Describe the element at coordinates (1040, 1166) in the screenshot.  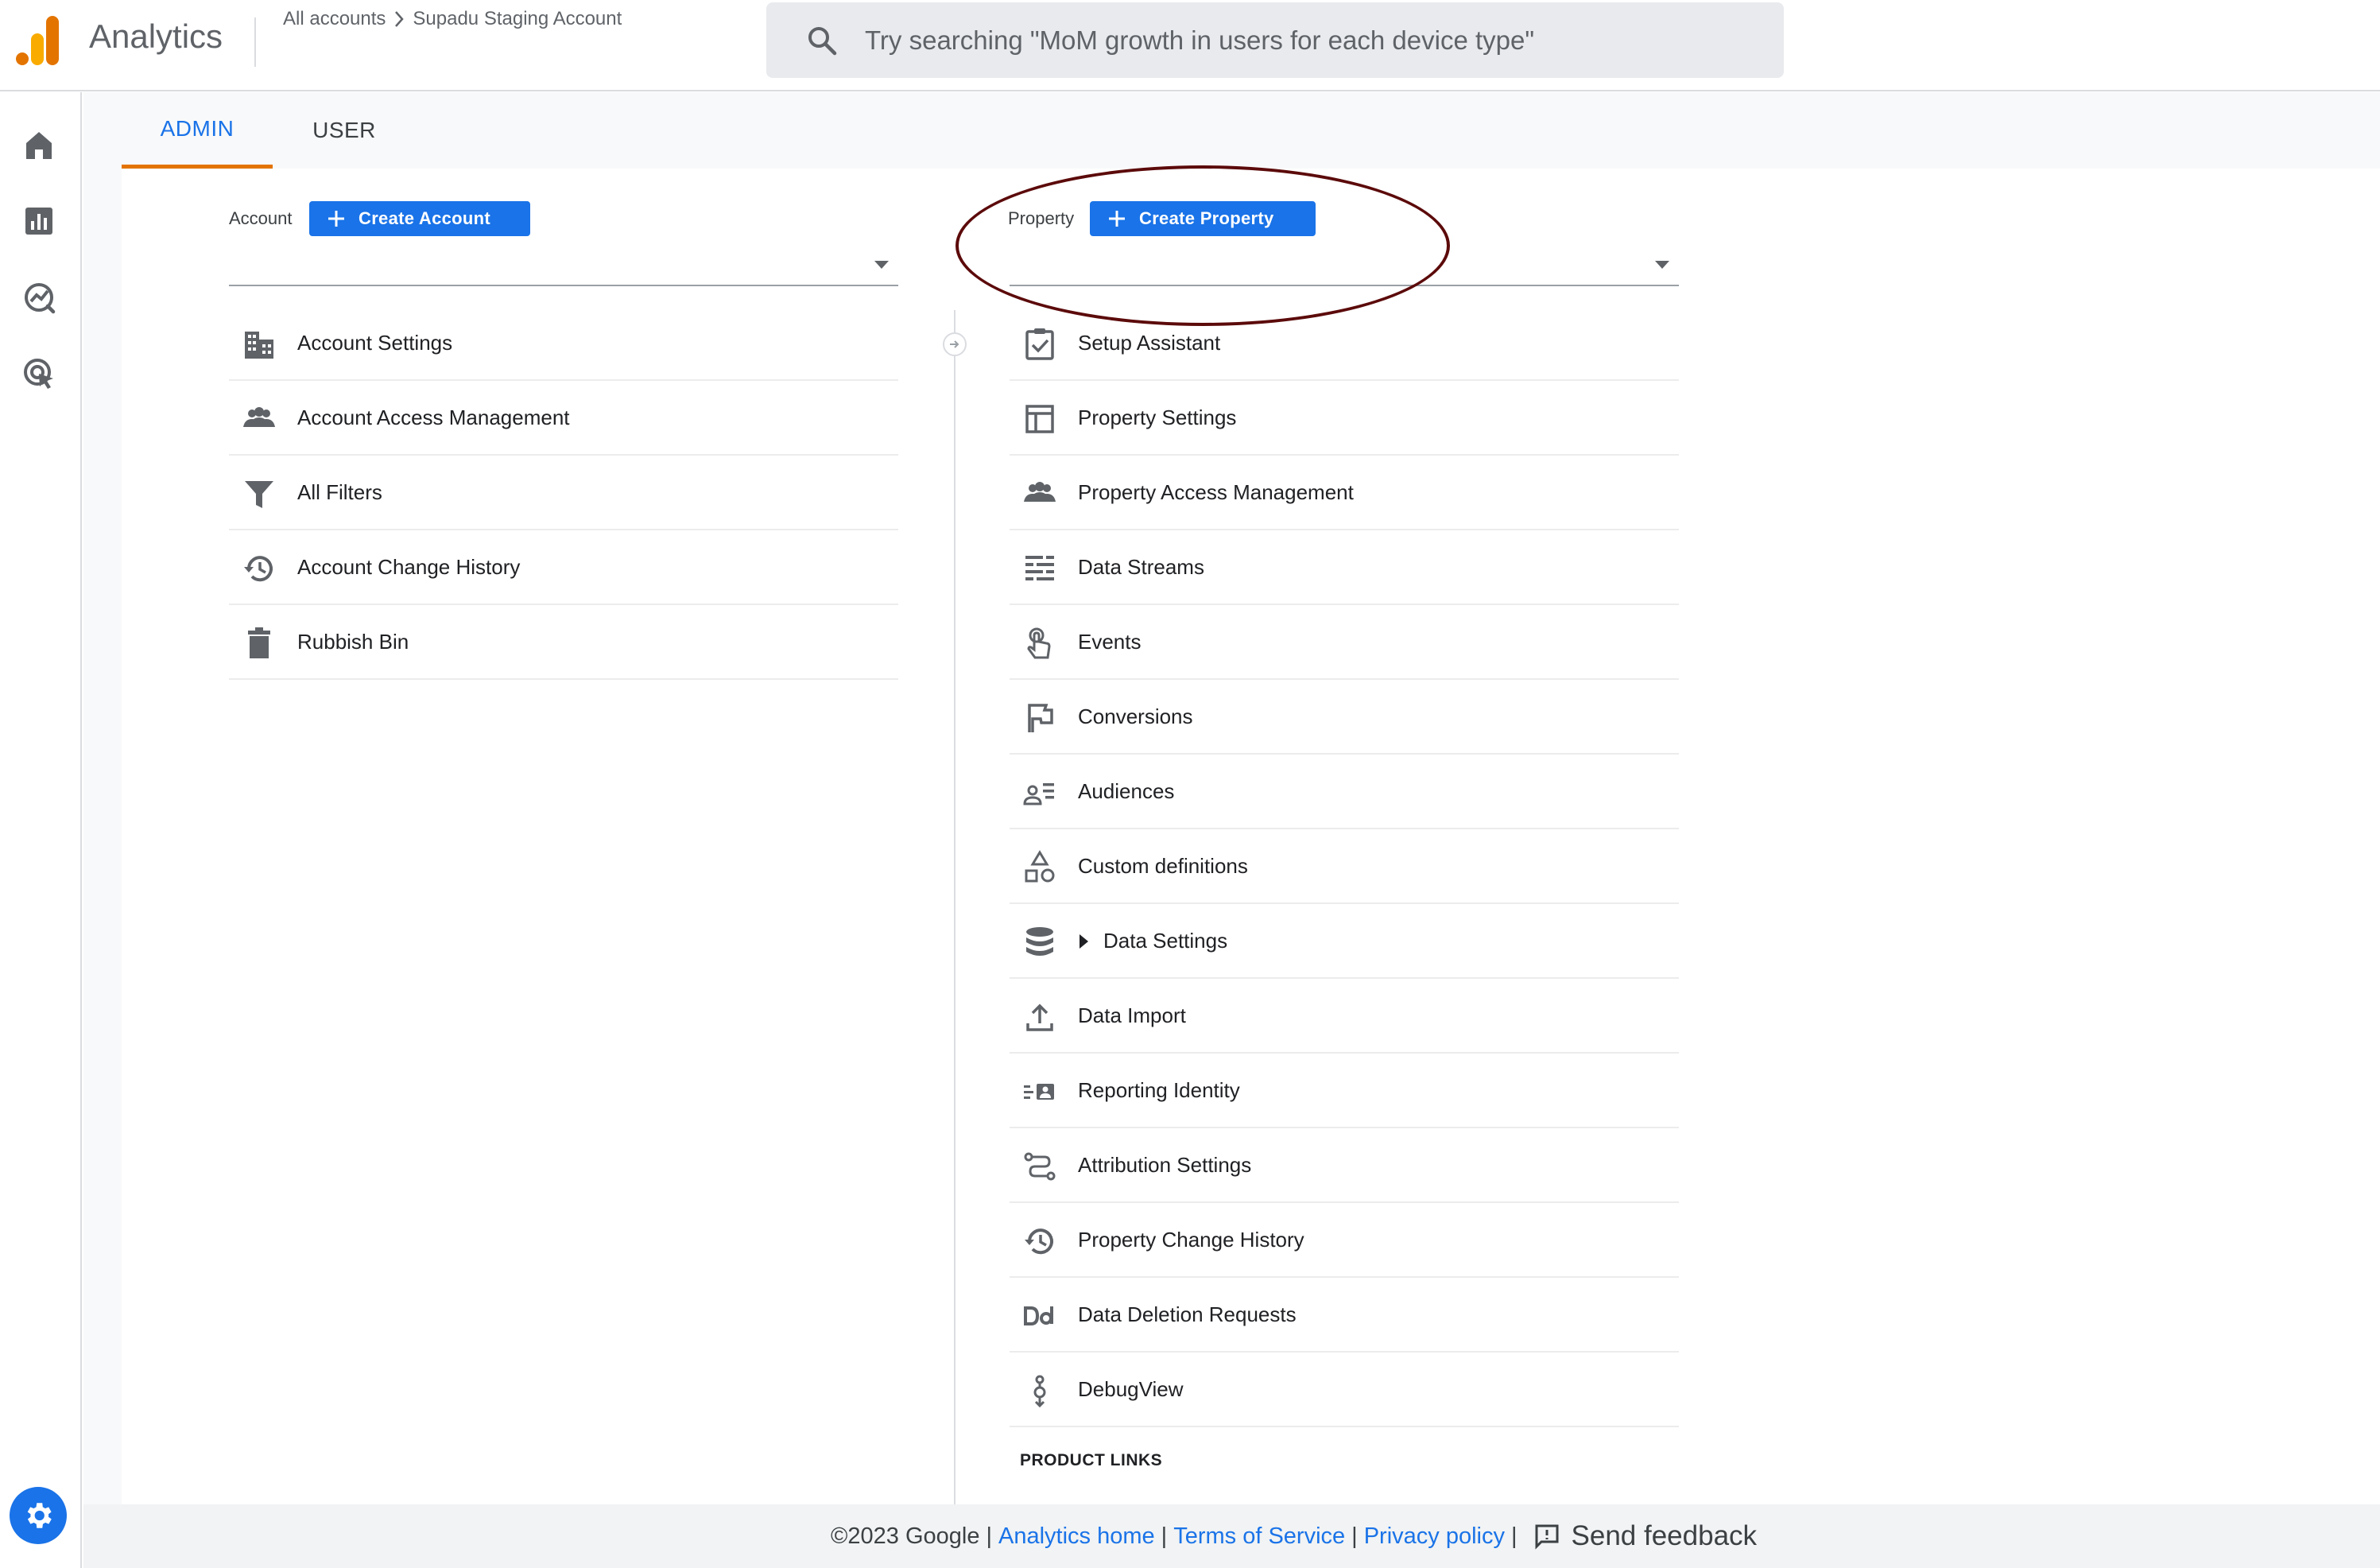
I see `attribution-icon` at that location.